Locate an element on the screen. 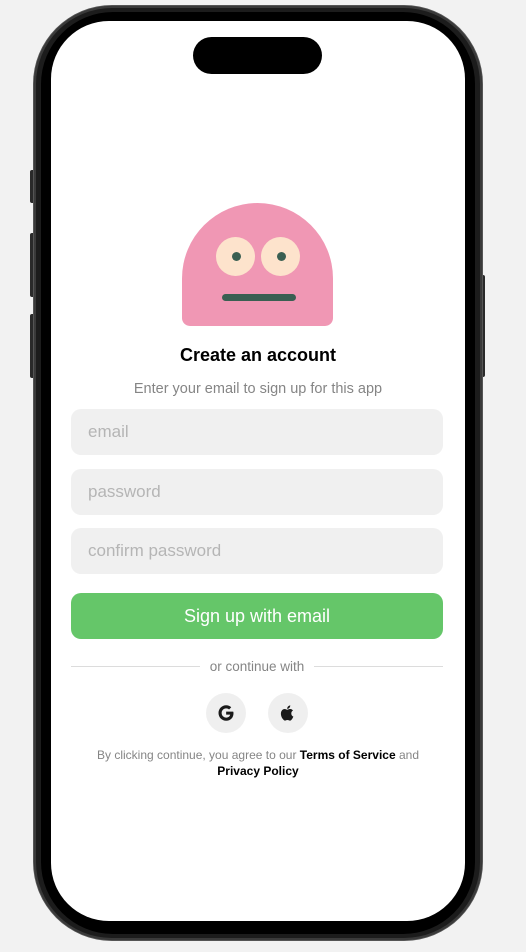  google-sign-in-button is located at coordinates (226, 713).